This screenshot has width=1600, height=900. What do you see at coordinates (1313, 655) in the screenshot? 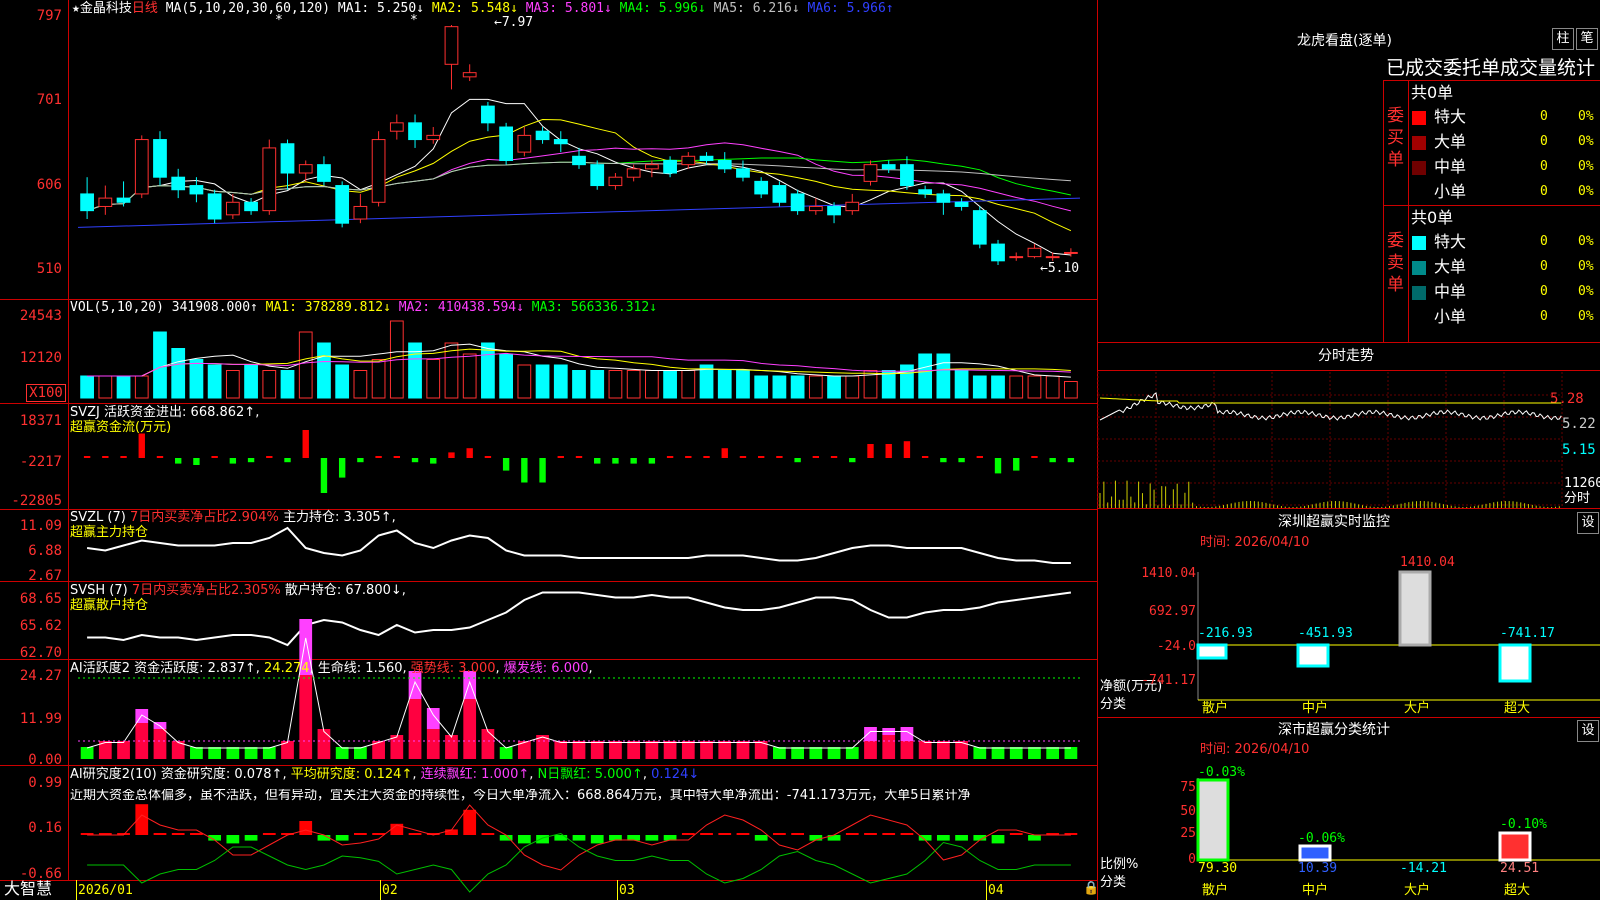
I see `monitor-bar` at bounding box center [1313, 655].